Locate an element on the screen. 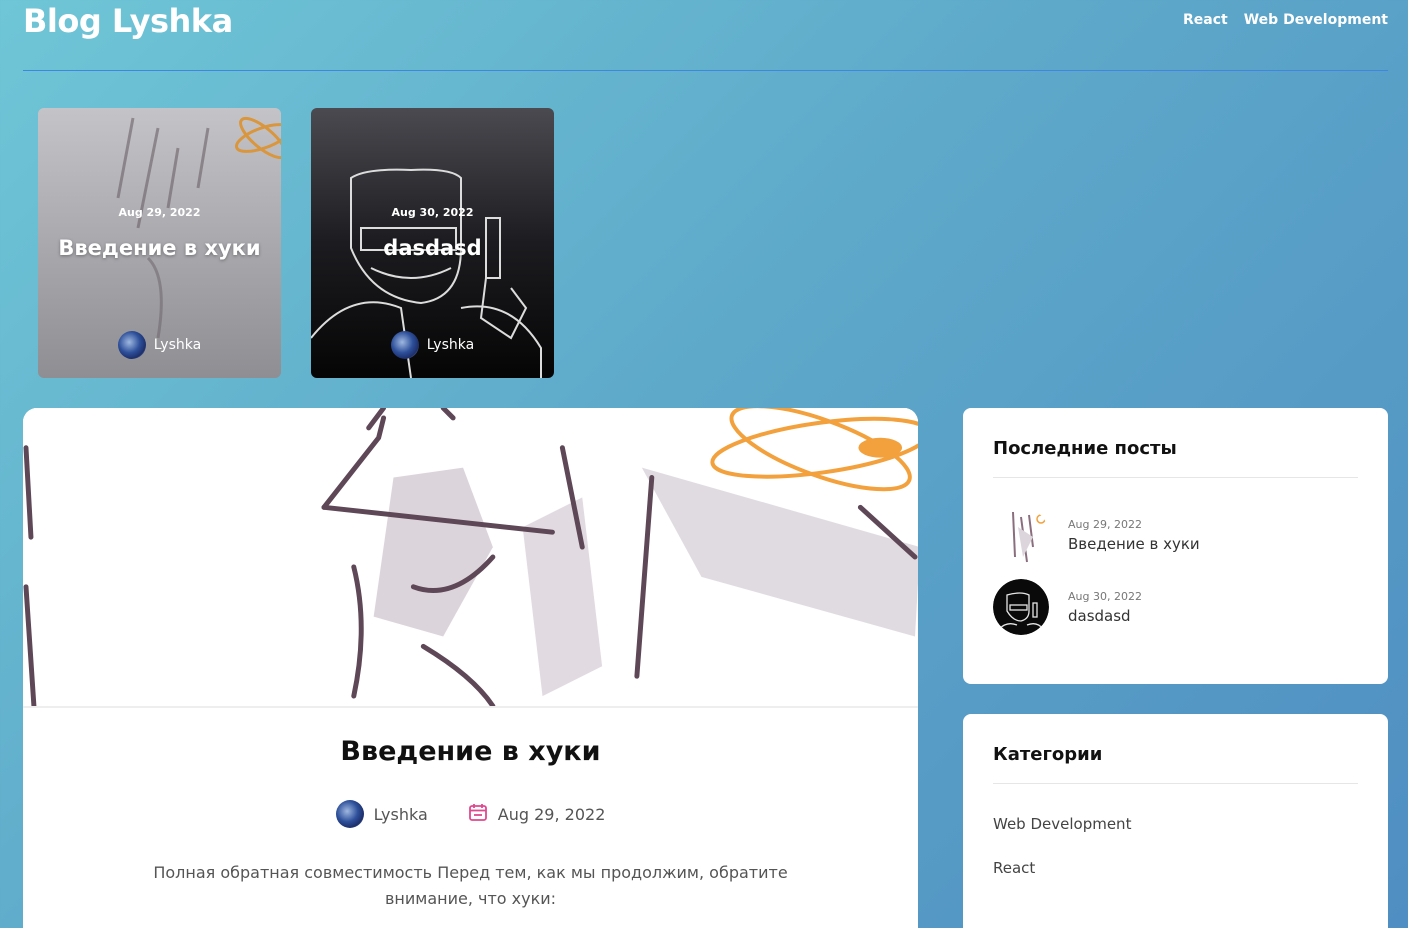  recent-post-item: Aug 29, 2022 Введение в хуки is located at coordinates (1175, 535).